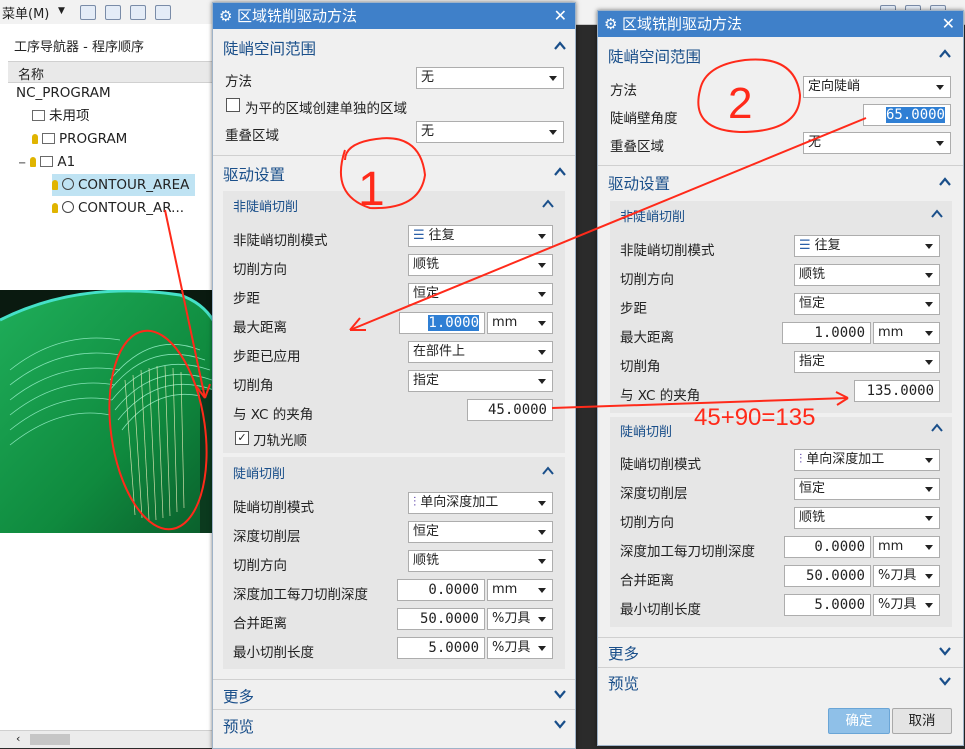 Image resolution: width=965 pixels, height=749 pixels. What do you see at coordinates (371, 189) in the screenshot?
I see `annotation-mark-1: 1` at bounding box center [371, 189].